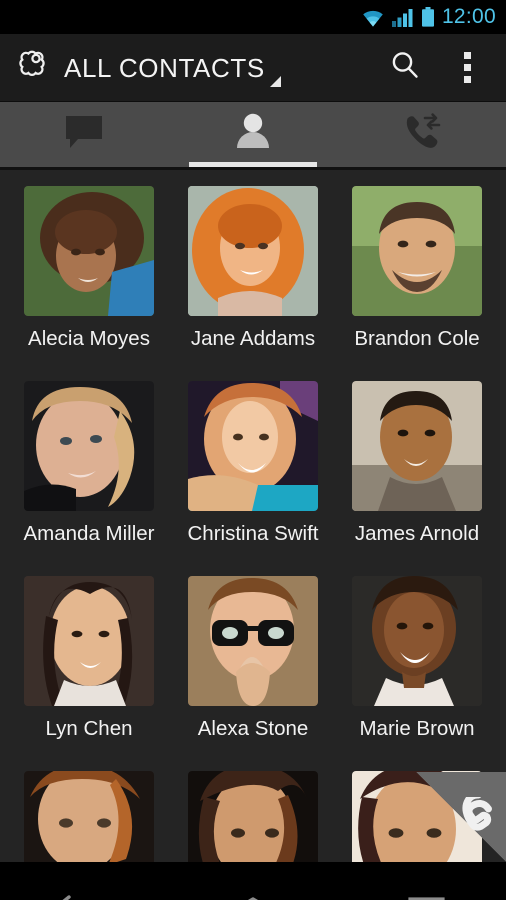 The width and height of the screenshot is (506, 900). What do you see at coordinates (253, 728) in the screenshot?
I see `contact-name: Alexa Stone` at bounding box center [253, 728].